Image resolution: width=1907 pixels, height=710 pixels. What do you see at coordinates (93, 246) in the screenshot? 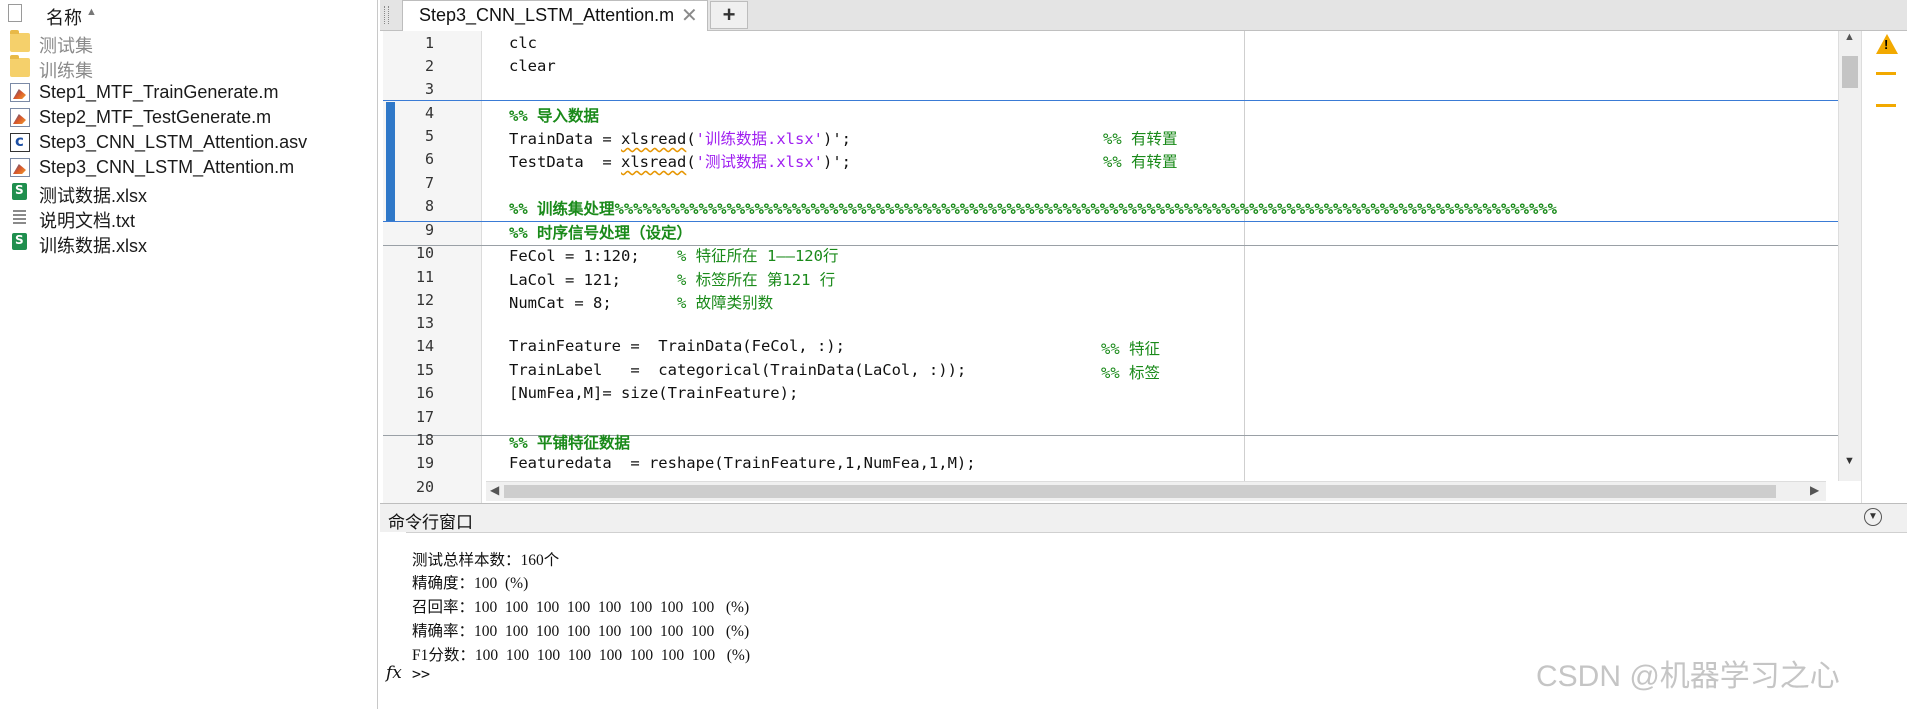
I see `file-name: 训练数据.xlsx` at bounding box center [93, 246].